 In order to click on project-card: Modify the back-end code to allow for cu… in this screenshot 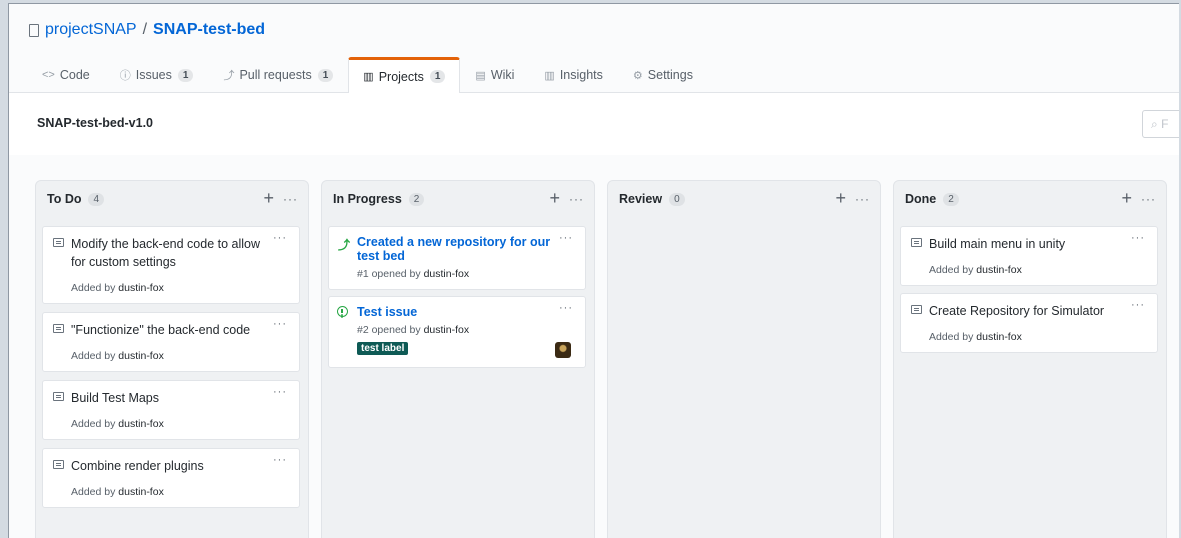, I will do `click(171, 265)`.